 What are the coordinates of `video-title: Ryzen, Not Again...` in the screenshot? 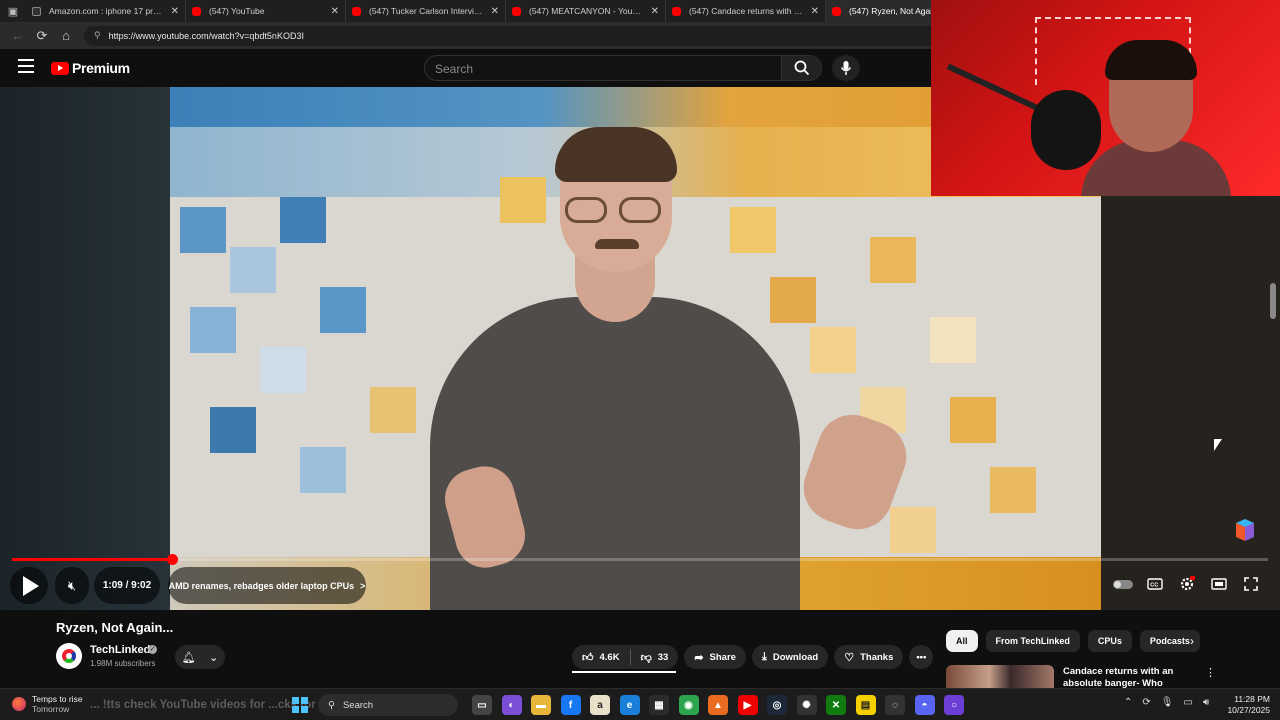 It's located at (115, 627).